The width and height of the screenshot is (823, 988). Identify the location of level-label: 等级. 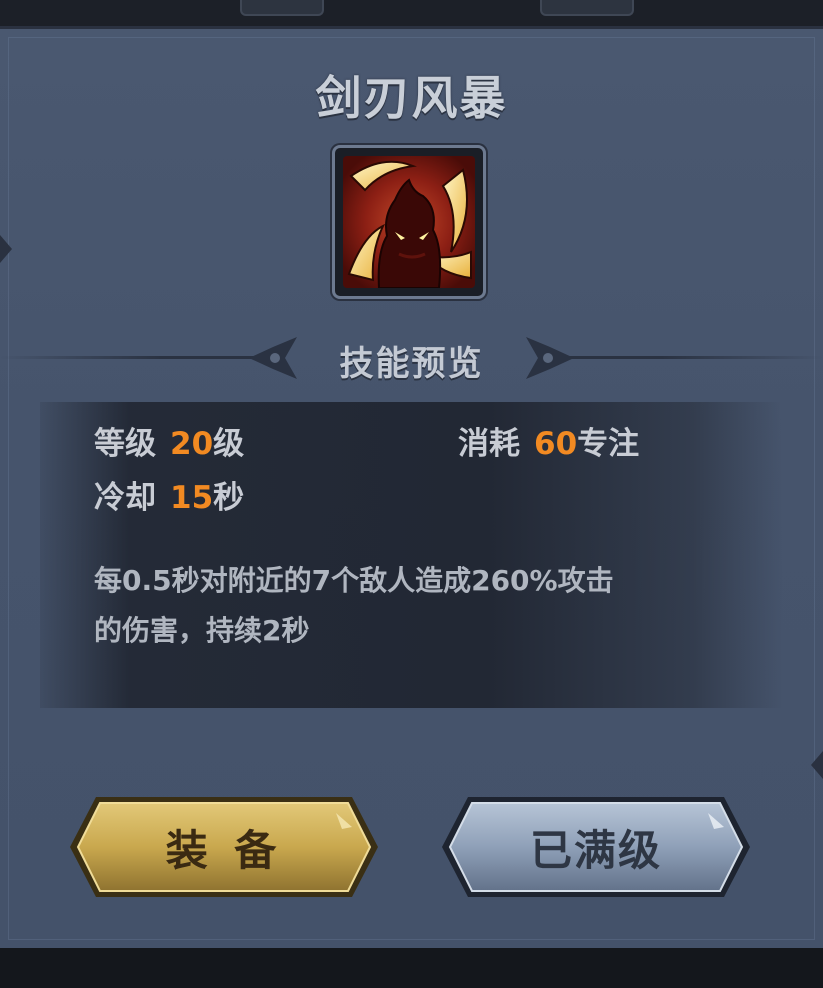
(125, 444).